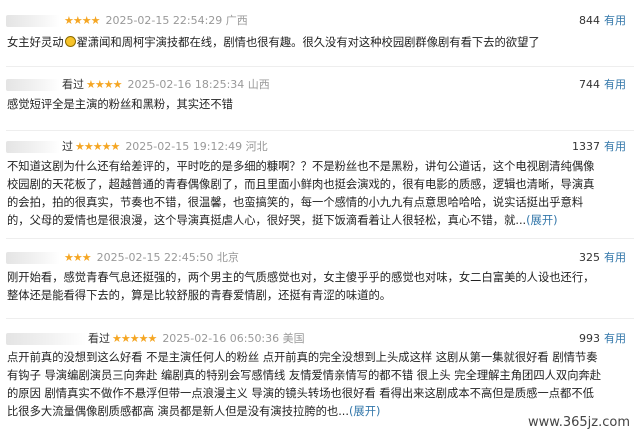 The width and height of the screenshot is (640, 436). Describe the element at coordinates (78, 257) in the screenshot. I see `rating-stars: ★★★` at that location.